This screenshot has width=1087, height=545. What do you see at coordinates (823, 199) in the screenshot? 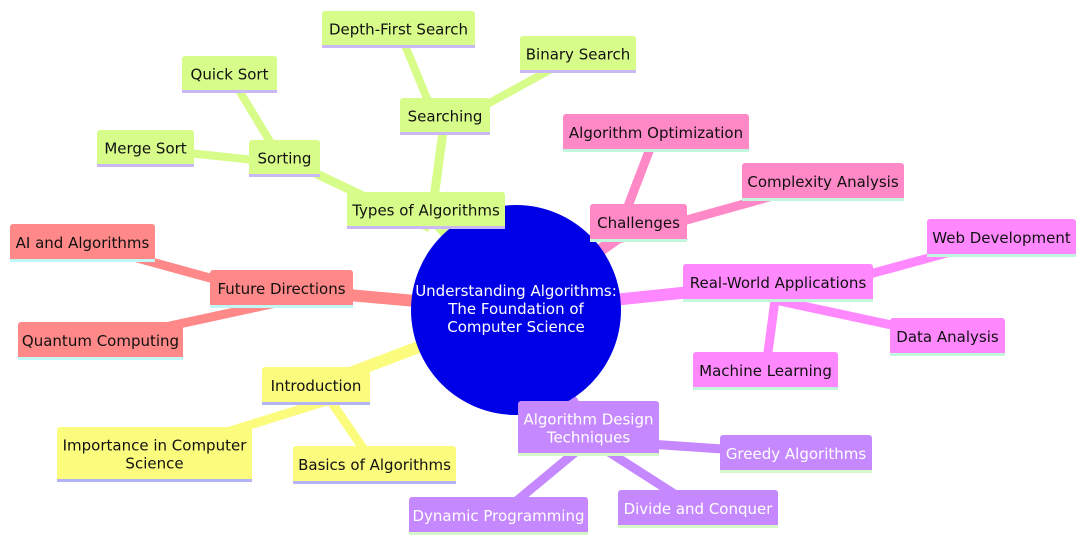
I see `node-complexity-underline` at bounding box center [823, 199].